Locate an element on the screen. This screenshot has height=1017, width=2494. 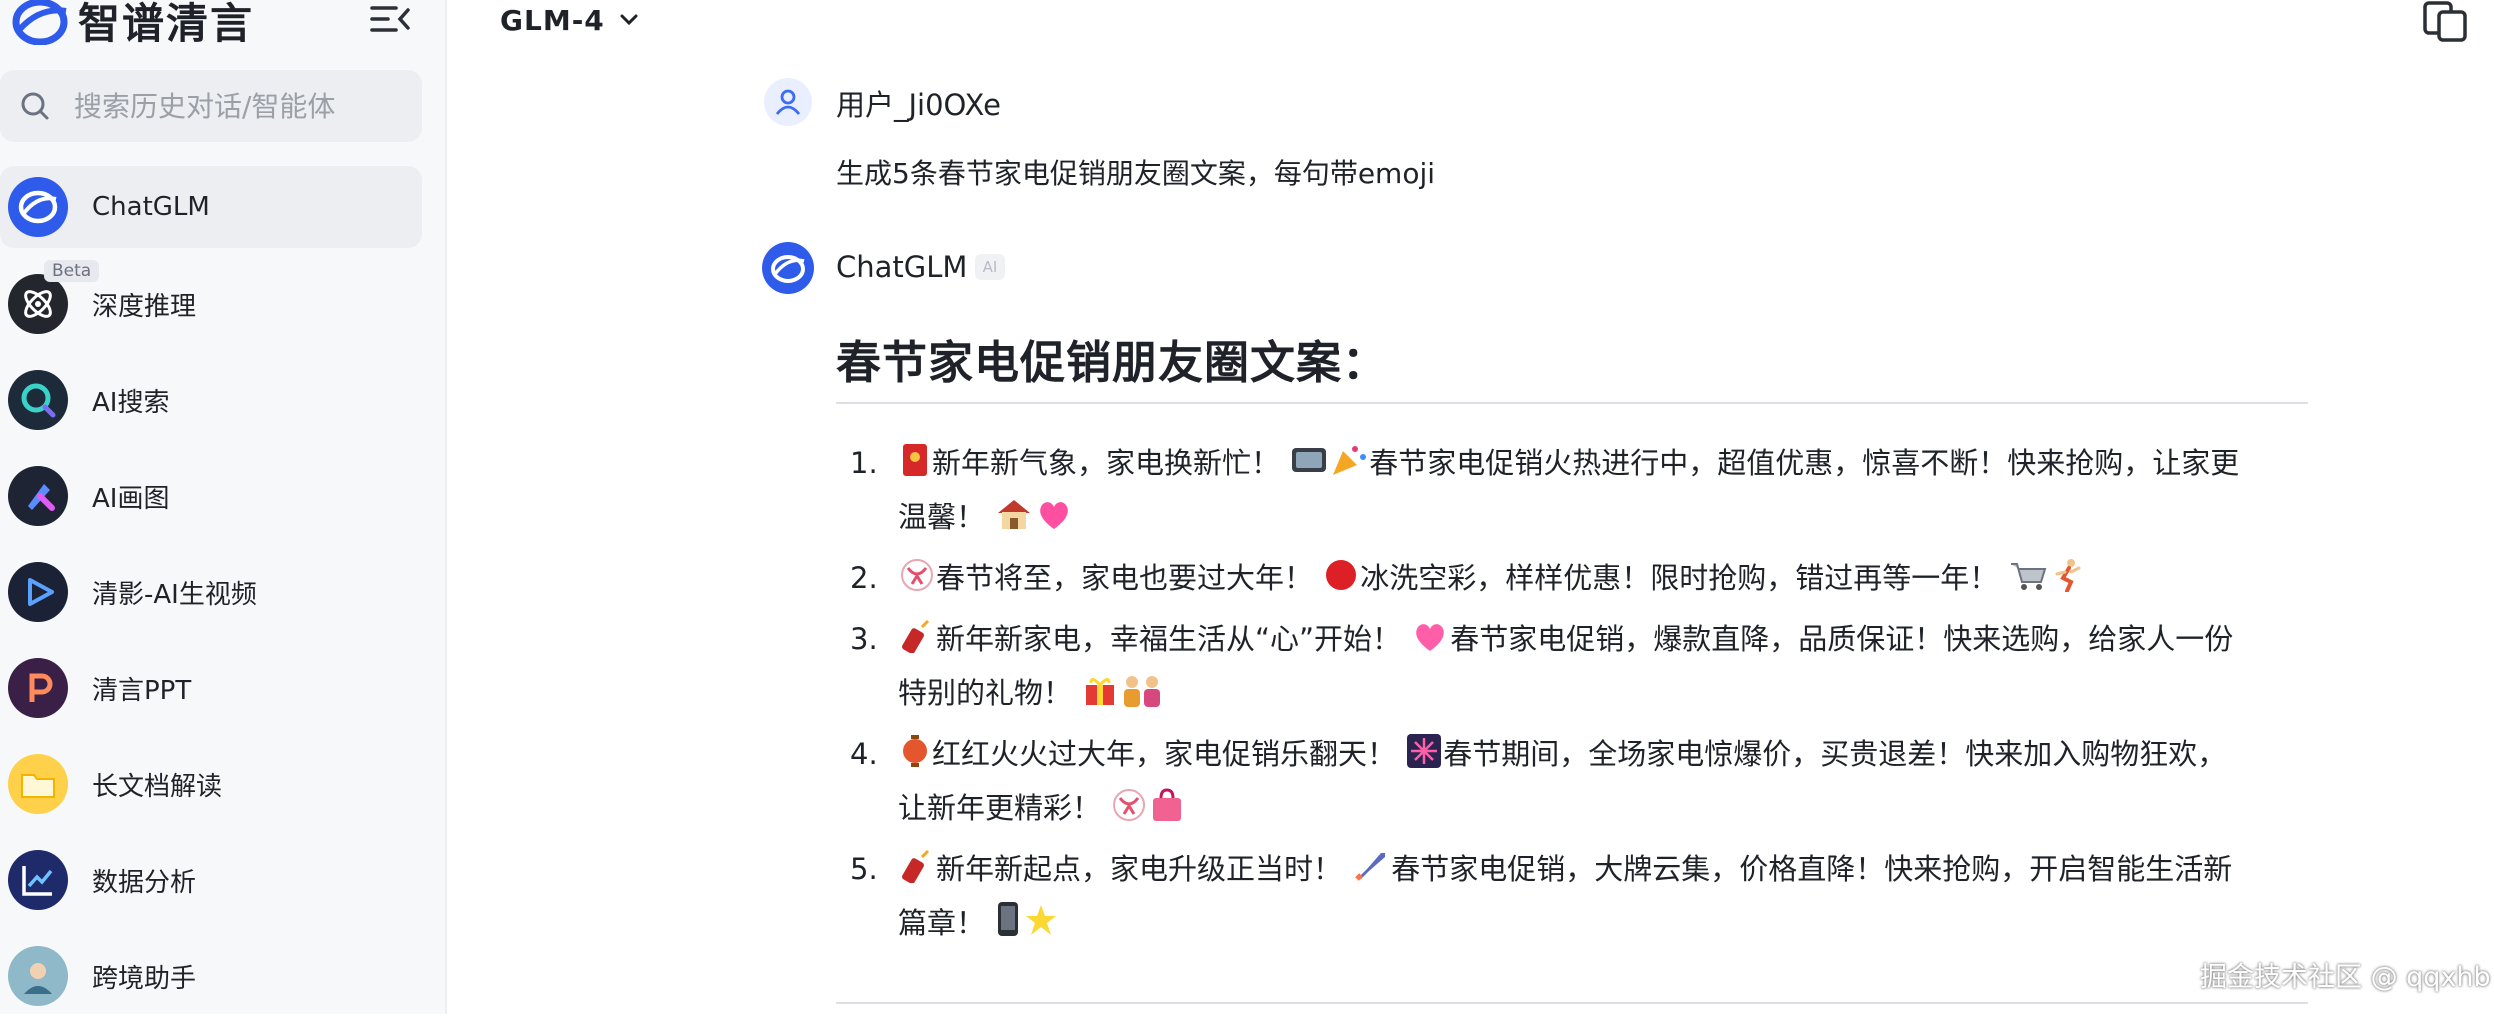
house-emoji-icon is located at coordinates (1014, 514).